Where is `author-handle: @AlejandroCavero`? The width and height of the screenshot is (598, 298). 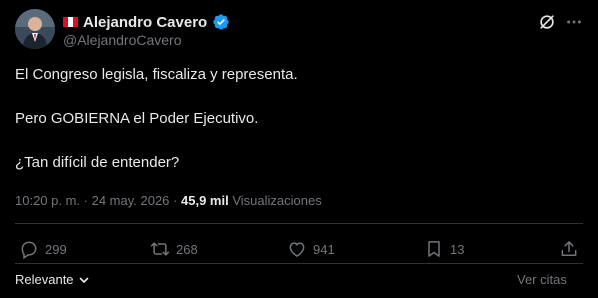
author-handle: @AlejandroCavero is located at coordinates (122, 40).